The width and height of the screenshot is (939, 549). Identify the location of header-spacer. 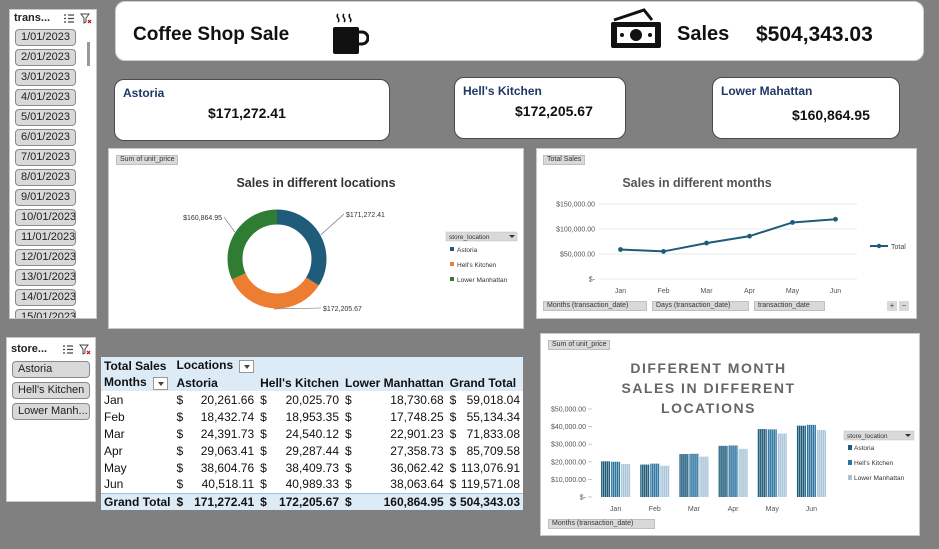
(484, 365).